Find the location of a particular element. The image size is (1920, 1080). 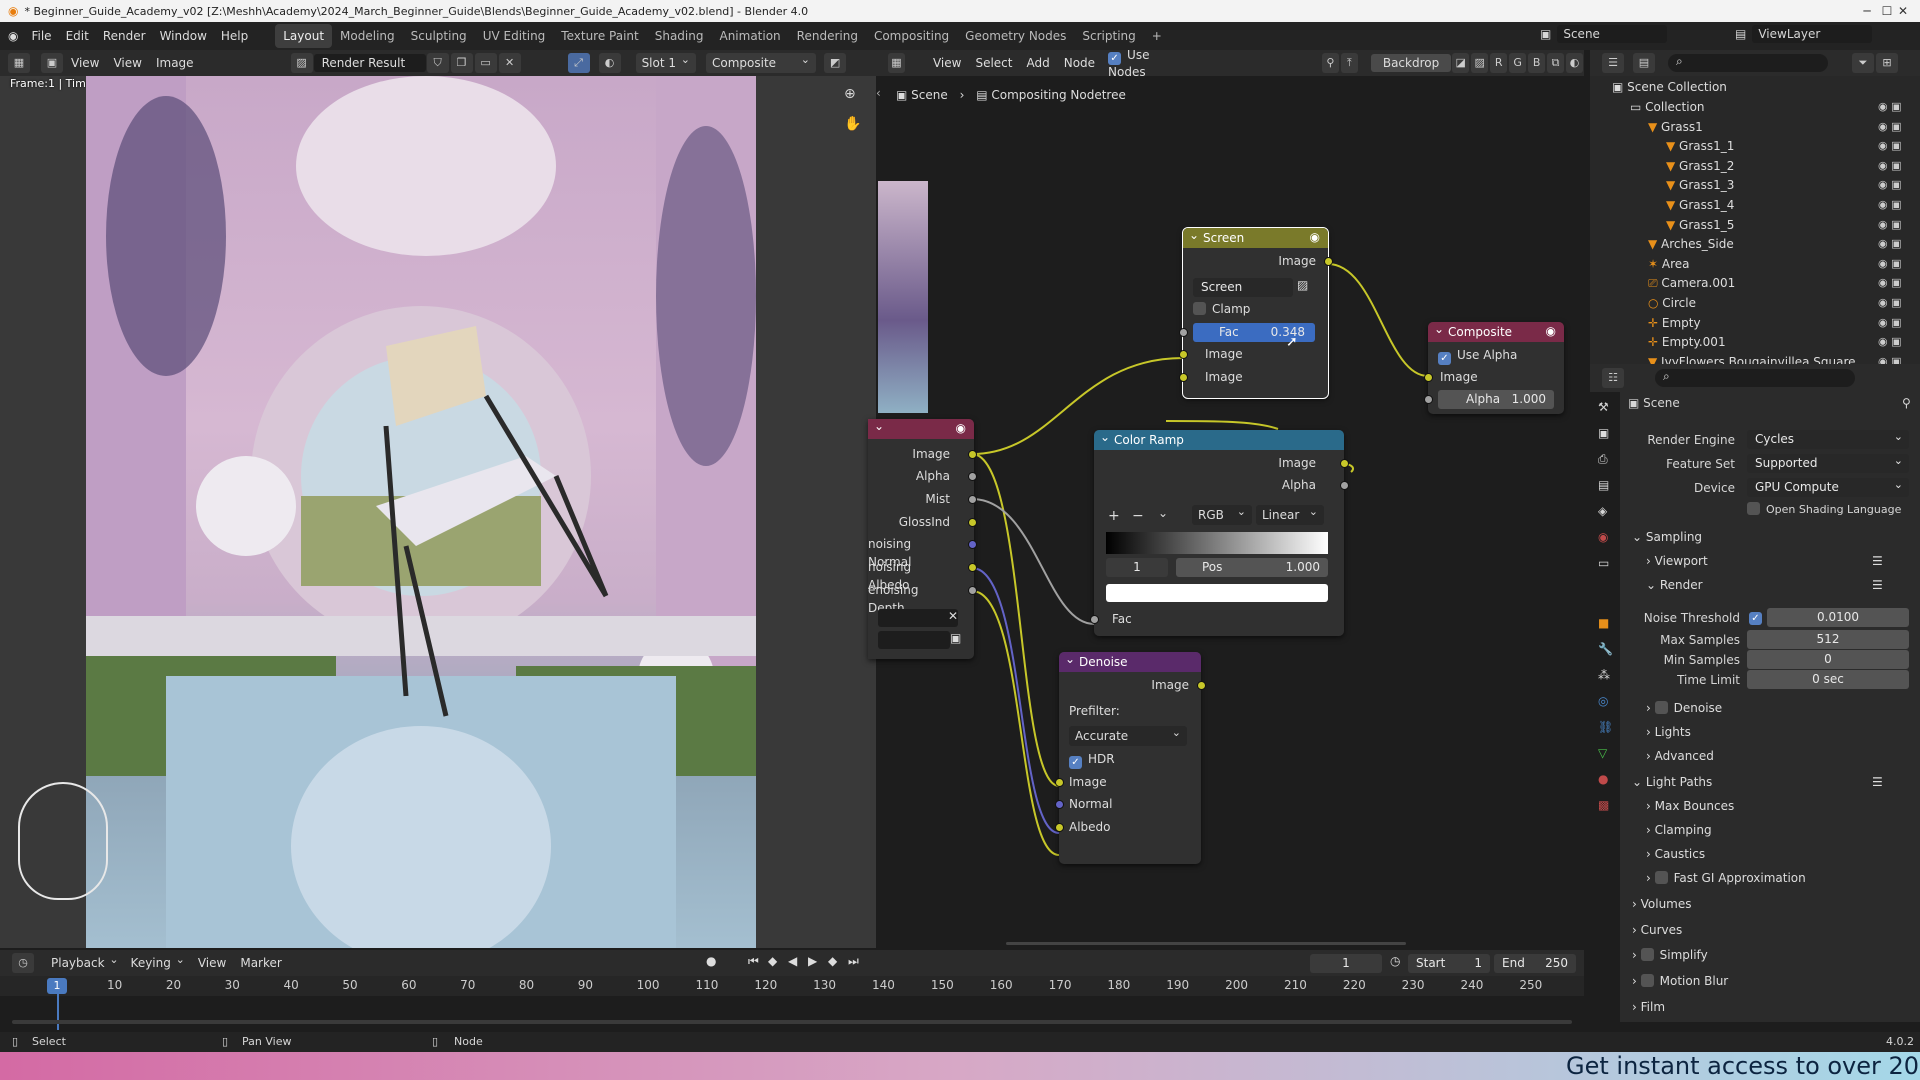

jump-end-icon: ⏭ is located at coordinates (853, 961).